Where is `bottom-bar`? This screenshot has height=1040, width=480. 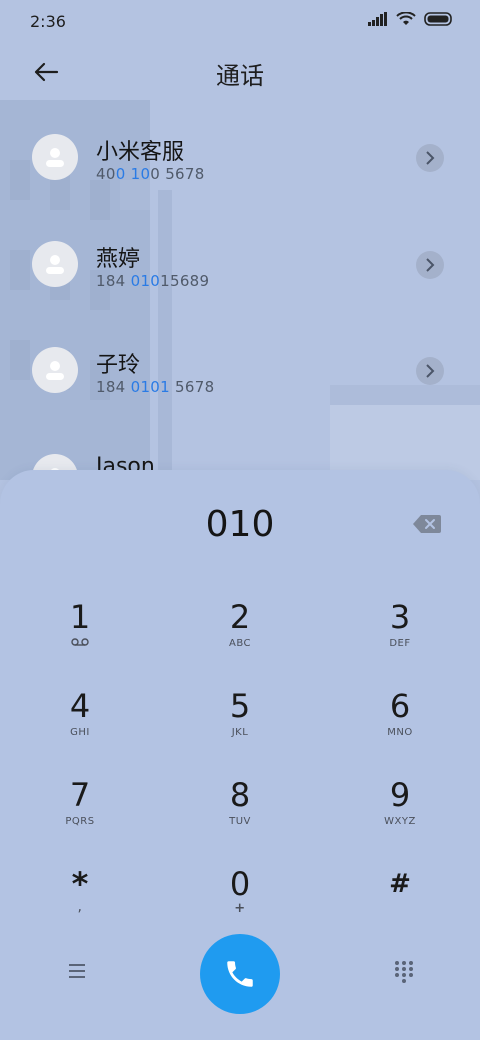 bottom-bar is located at coordinates (240, 977).